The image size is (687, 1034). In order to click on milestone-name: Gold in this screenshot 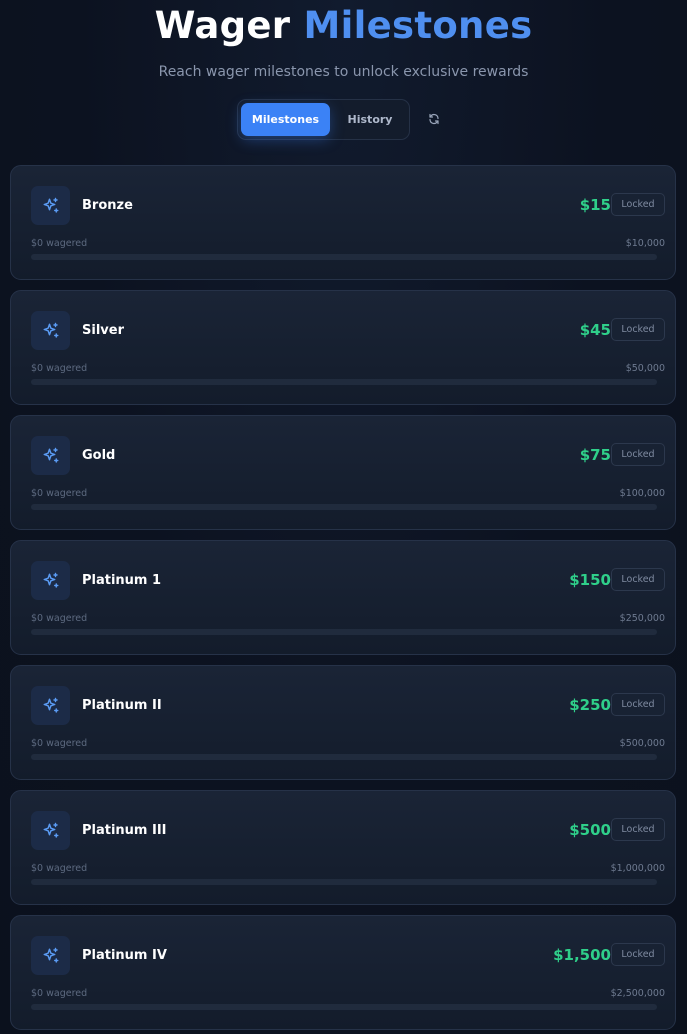, I will do `click(99, 455)`.